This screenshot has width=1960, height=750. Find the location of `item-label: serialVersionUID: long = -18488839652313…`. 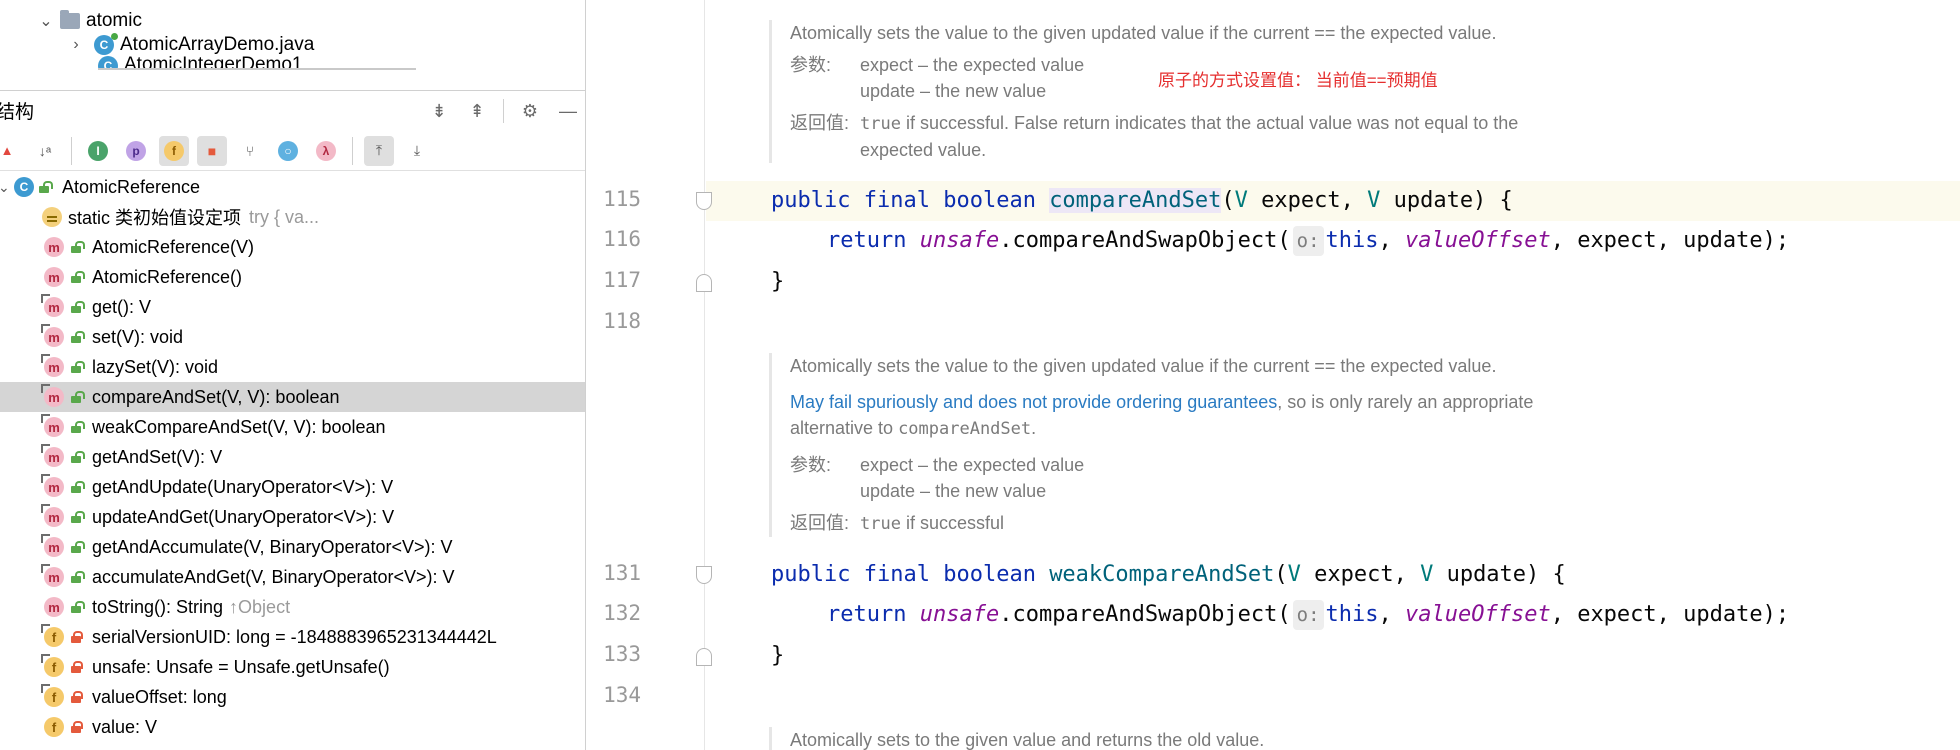

item-label: serialVersionUID: long = -18488839652313… is located at coordinates (294, 636).